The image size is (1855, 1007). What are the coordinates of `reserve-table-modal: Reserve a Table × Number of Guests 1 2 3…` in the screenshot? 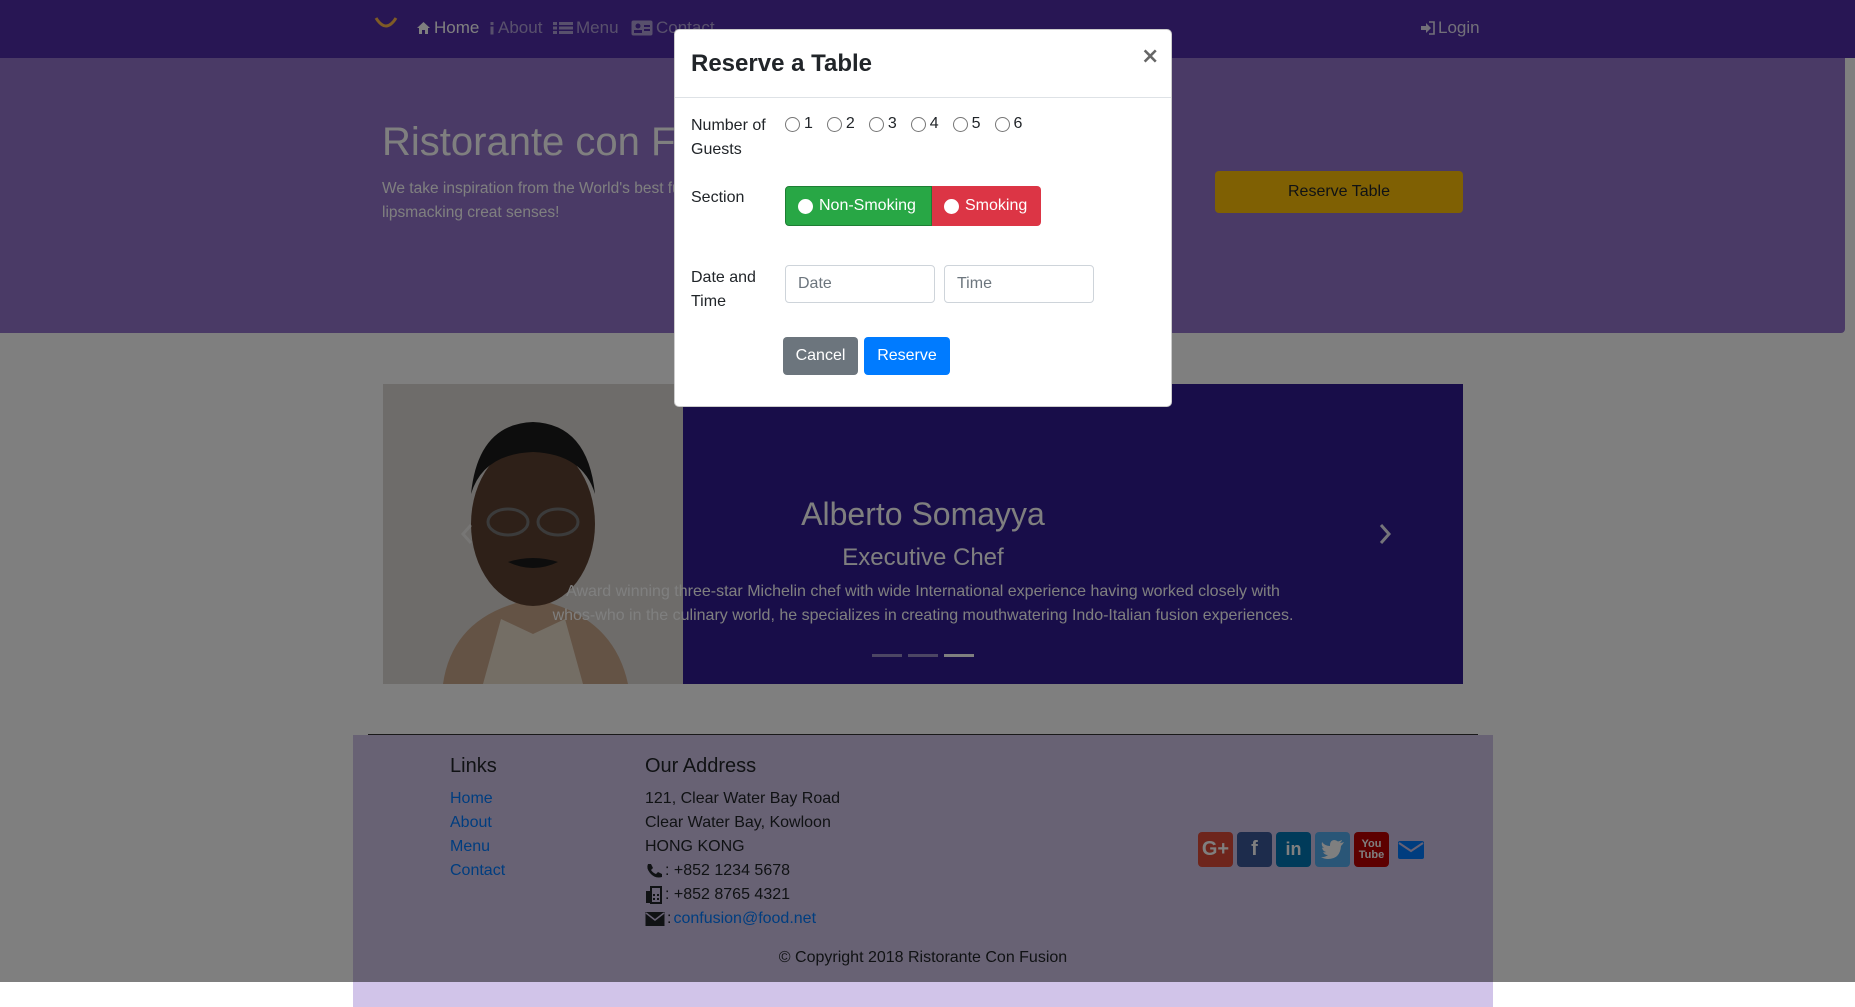 It's located at (923, 218).